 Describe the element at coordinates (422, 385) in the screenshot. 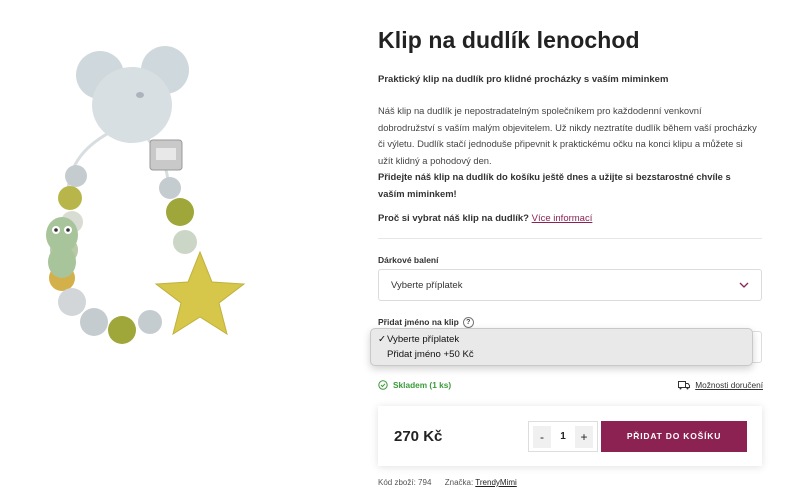

I see `stock-text: Skladem (1 ks)` at that location.